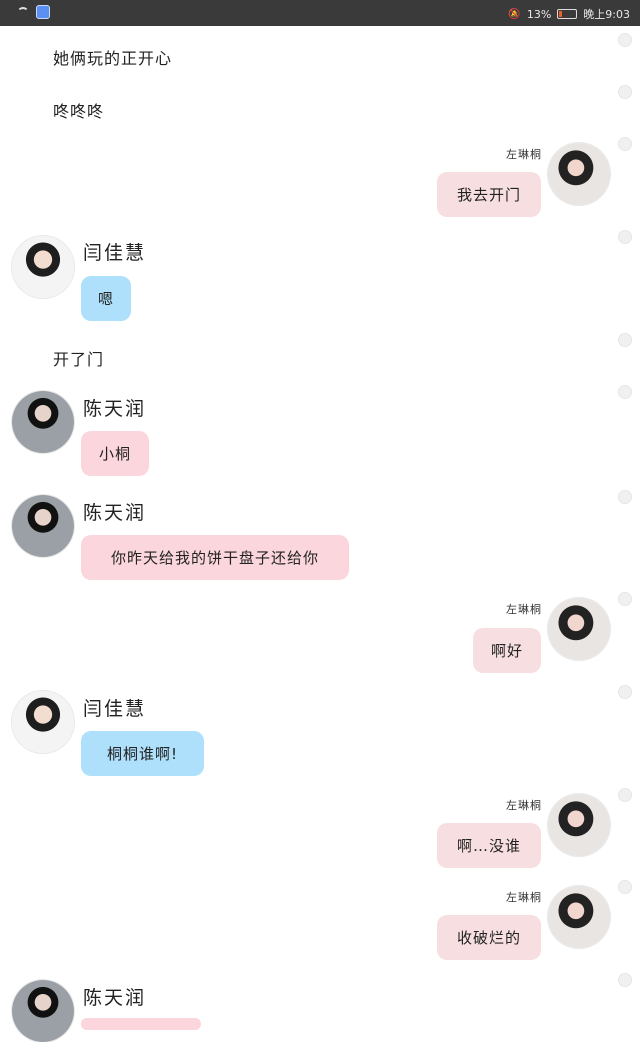 The image size is (640, 1042). What do you see at coordinates (142, 753) in the screenshot?
I see `message-bubble: 桐桐谁啊!` at bounding box center [142, 753].